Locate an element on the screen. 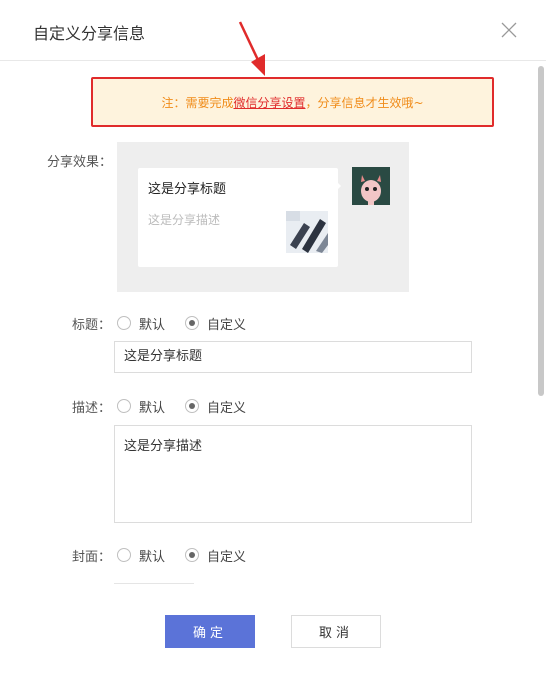 The width and height of the screenshot is (546, 674). cover-default-option: 默认 is located at coordinates (152, 555).